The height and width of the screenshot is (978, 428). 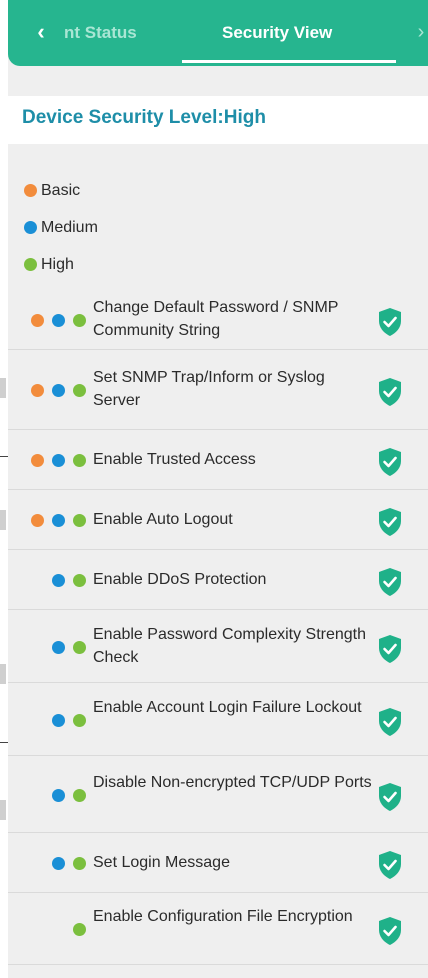 What do you see at coordinates (218, 929) in the screenshot?
I see `checklist-item: Enable Configuration File Encryption` at bounding box center [218, 929].